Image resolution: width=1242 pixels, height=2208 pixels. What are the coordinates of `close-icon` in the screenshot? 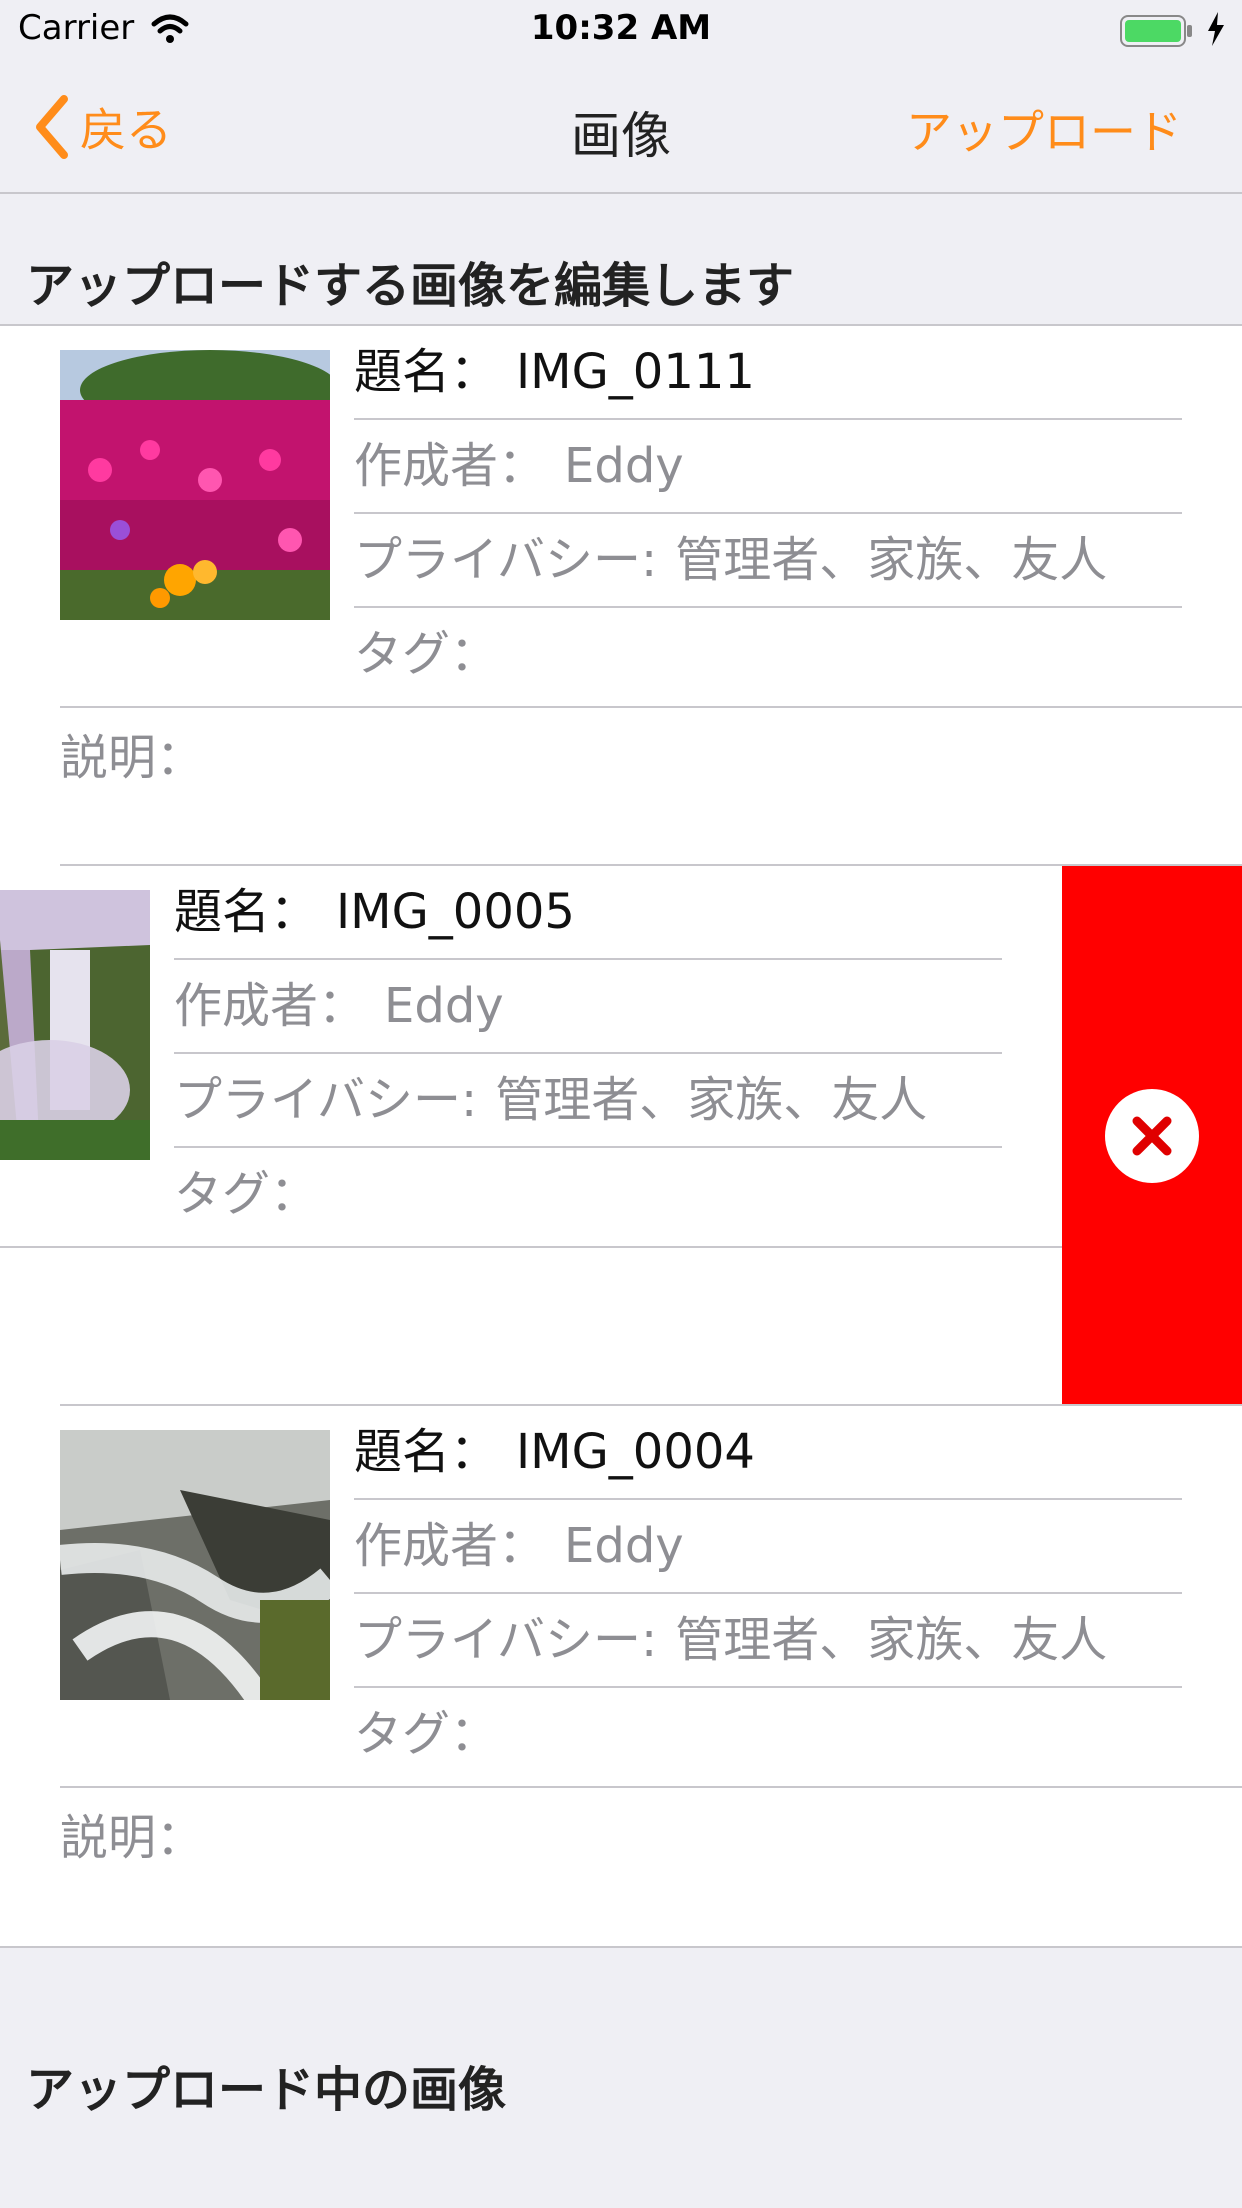 It's located at (1152, 1136).